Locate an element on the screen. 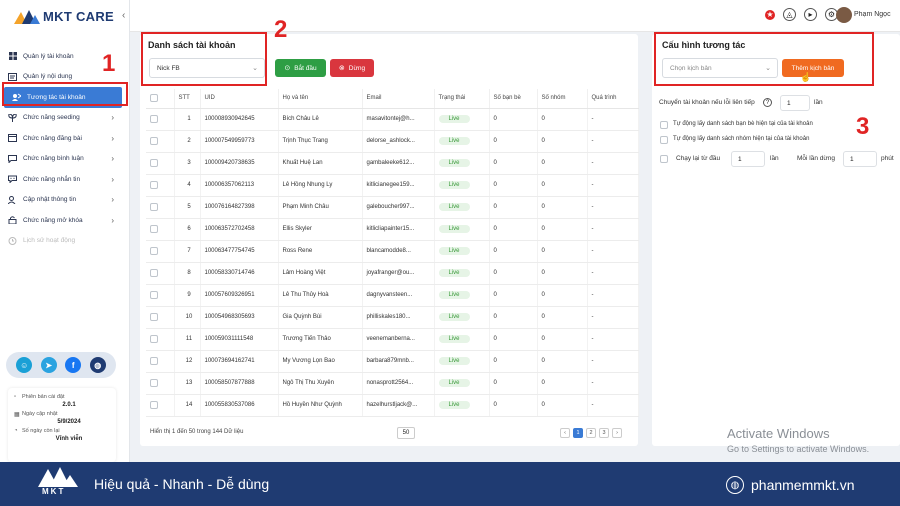 Image resolution: width=900 pixels, height=506 pixels. sidebar-item-messaging: Chức năng nhắn tin › is located at coordinates (65, 179).